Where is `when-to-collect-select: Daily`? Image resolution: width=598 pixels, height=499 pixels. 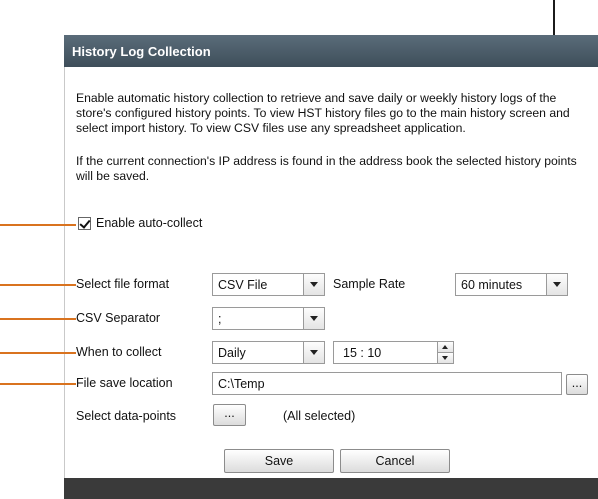
when-to-collect-select: Daily is located at coordinates (268, 352).